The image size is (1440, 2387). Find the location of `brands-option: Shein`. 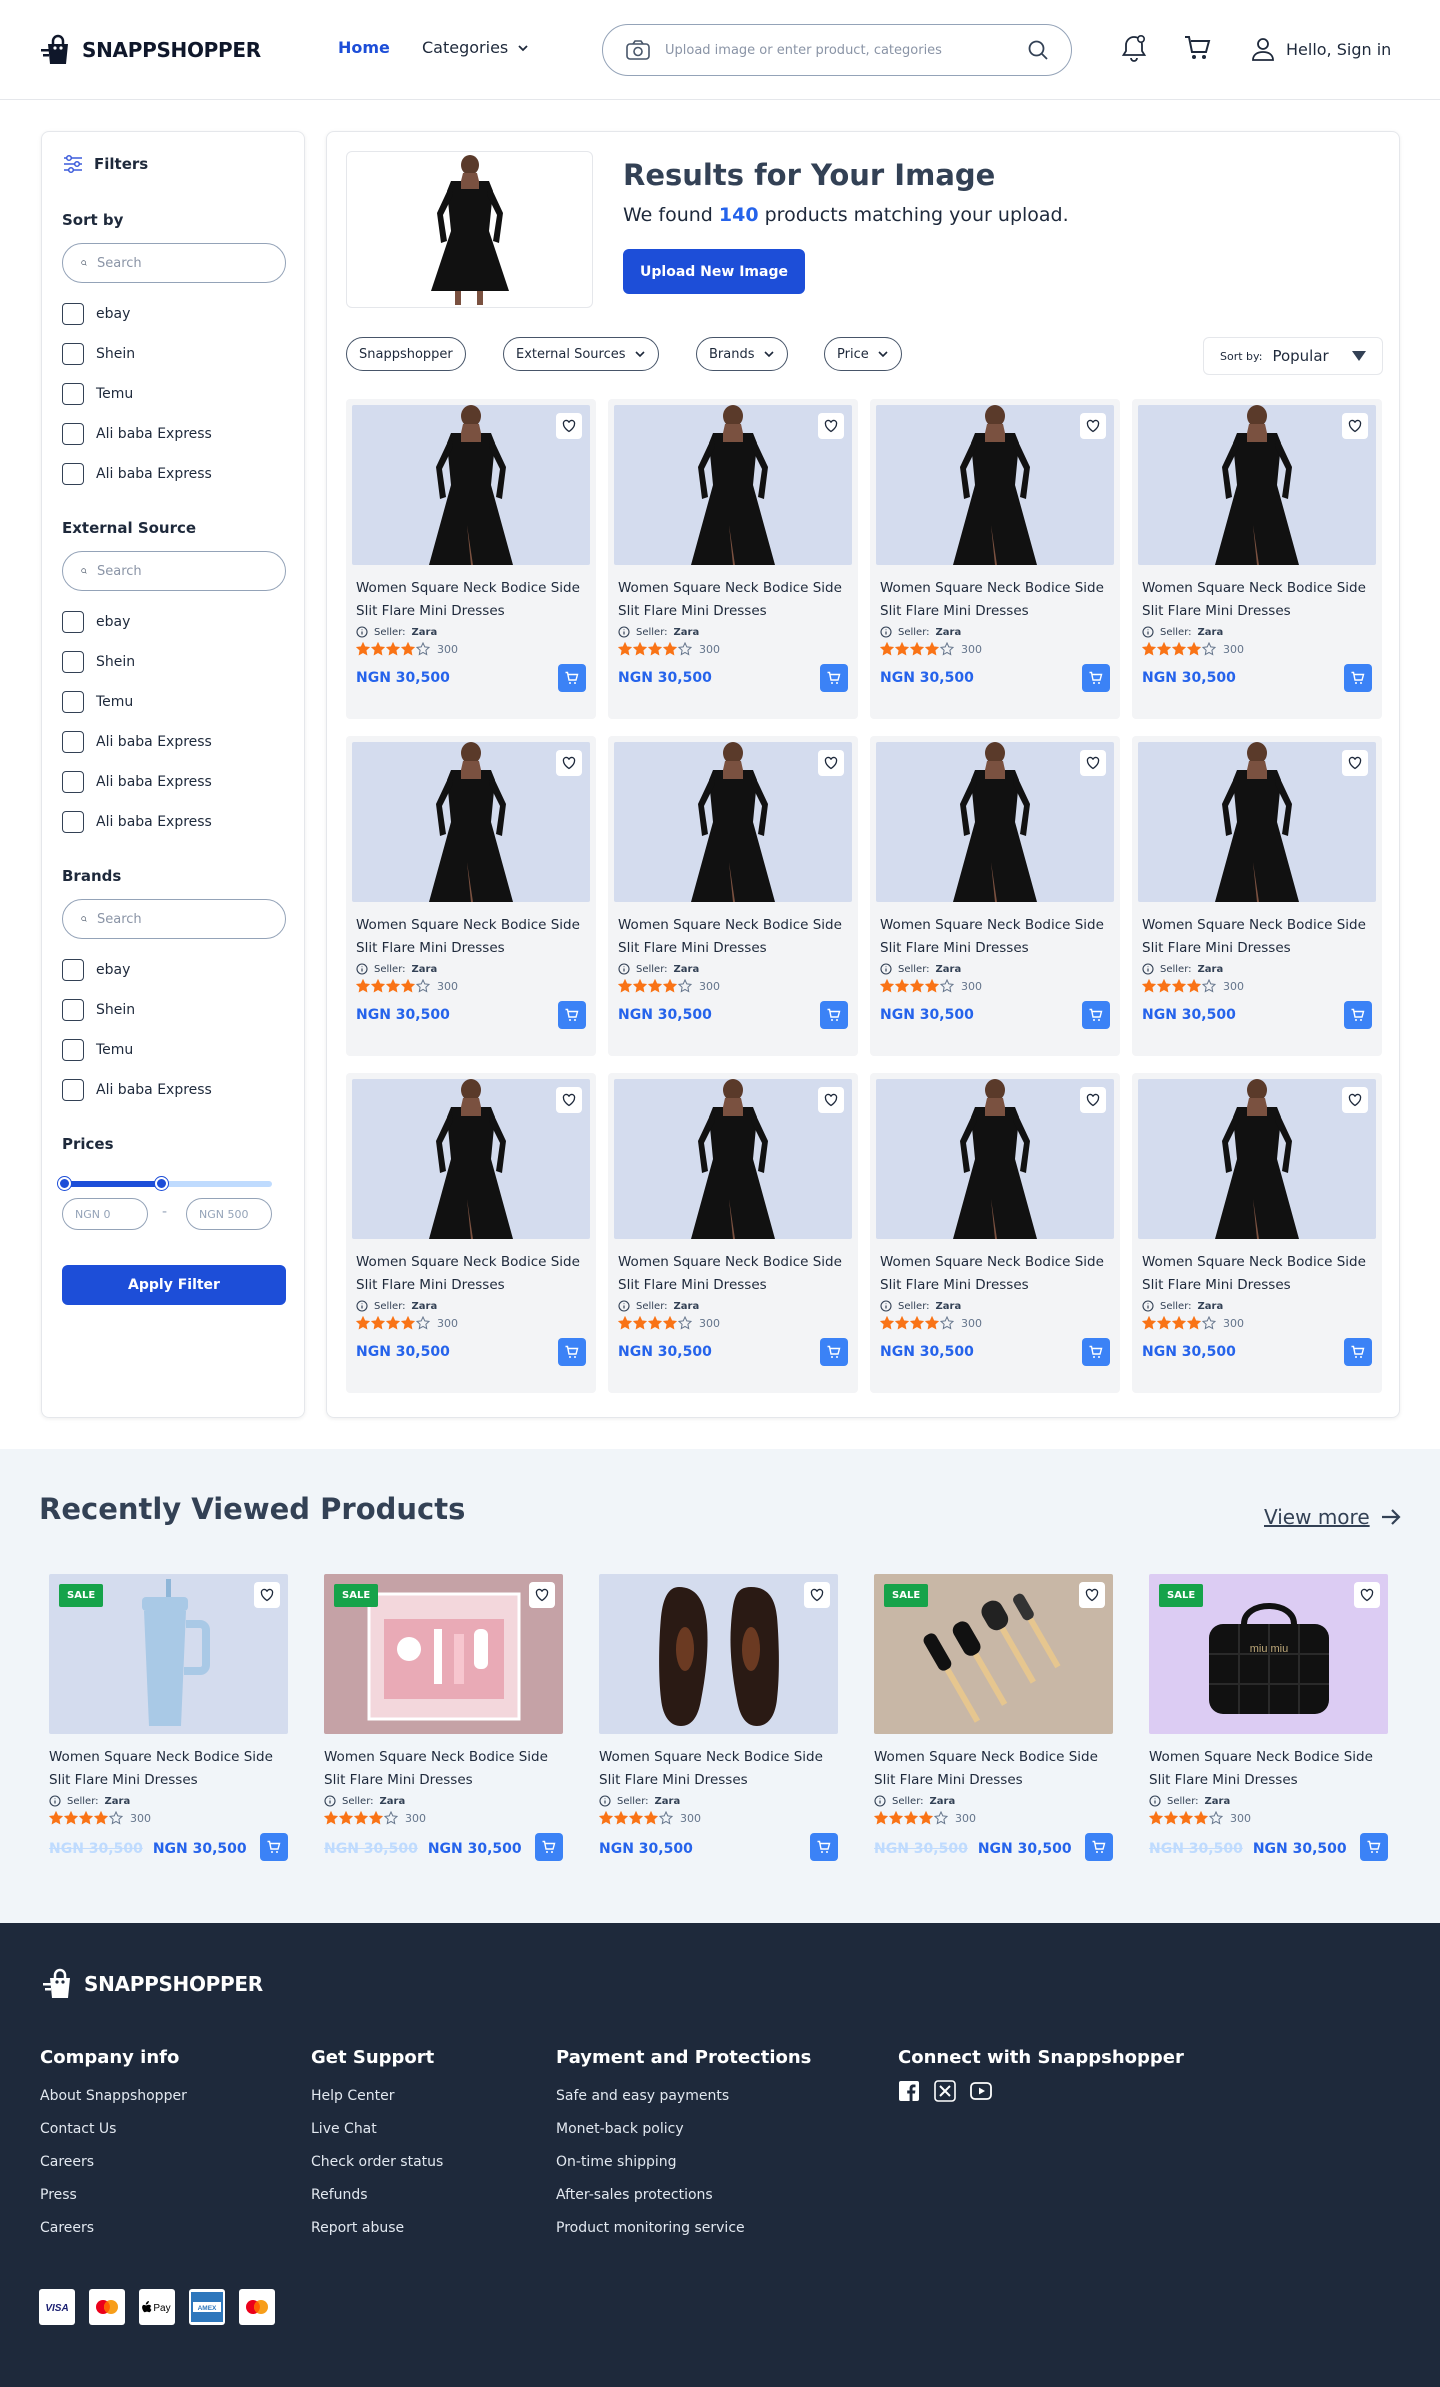

brands-option: Shein is located at coordinates (98, 1010).